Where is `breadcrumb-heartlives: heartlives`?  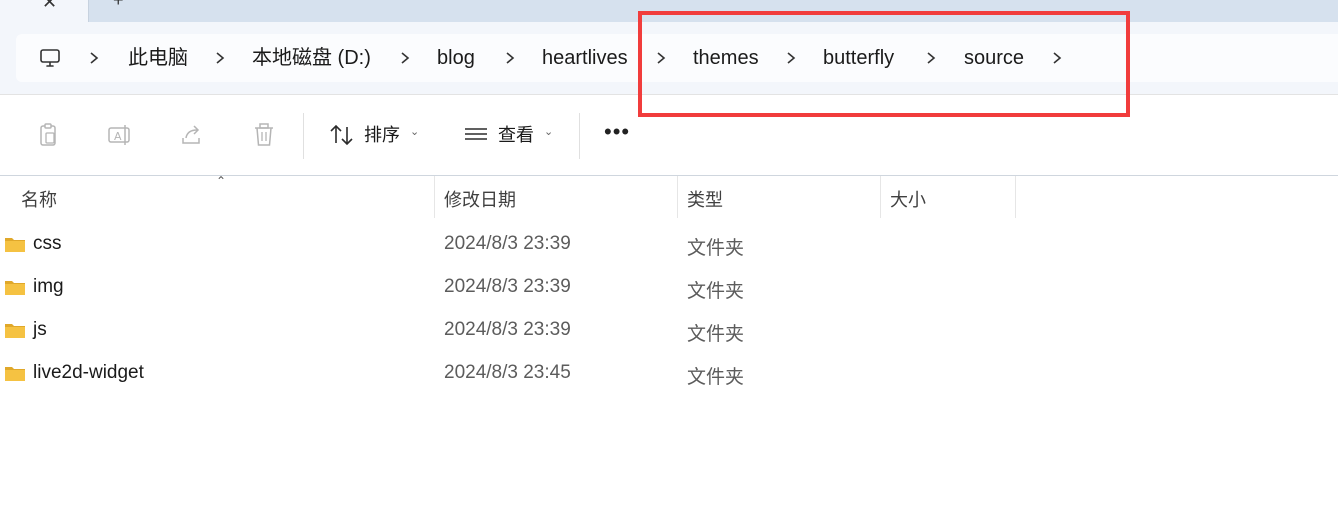 breadcrumb-heartlives: heartlives is located at coordinates (585, 58).